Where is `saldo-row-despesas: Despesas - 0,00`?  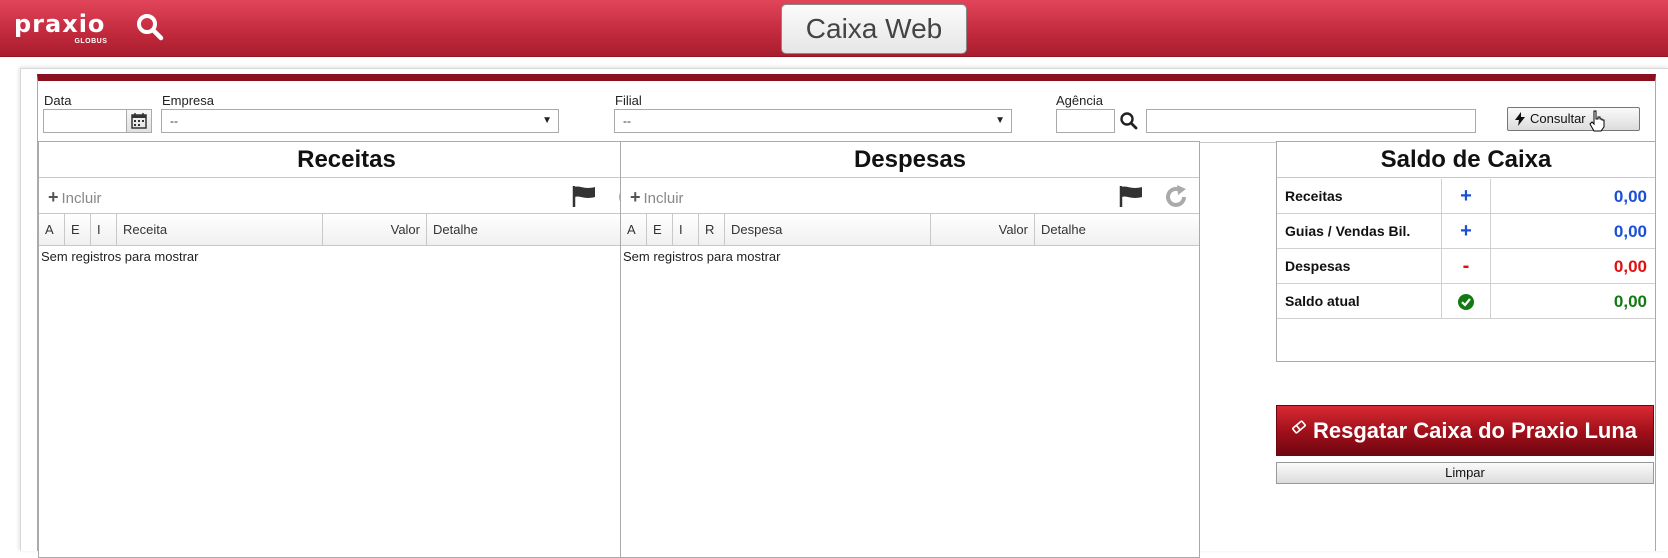
saldo-row-despesas: Despesas - 0,00 is located at coordinates (1466, 266).